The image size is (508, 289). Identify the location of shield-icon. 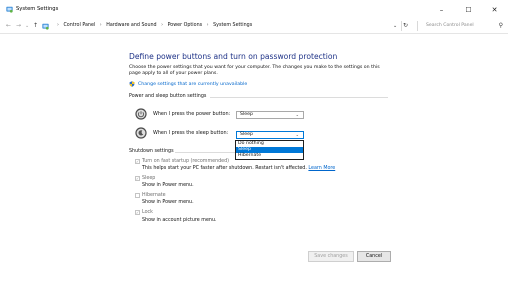
(132, 84).